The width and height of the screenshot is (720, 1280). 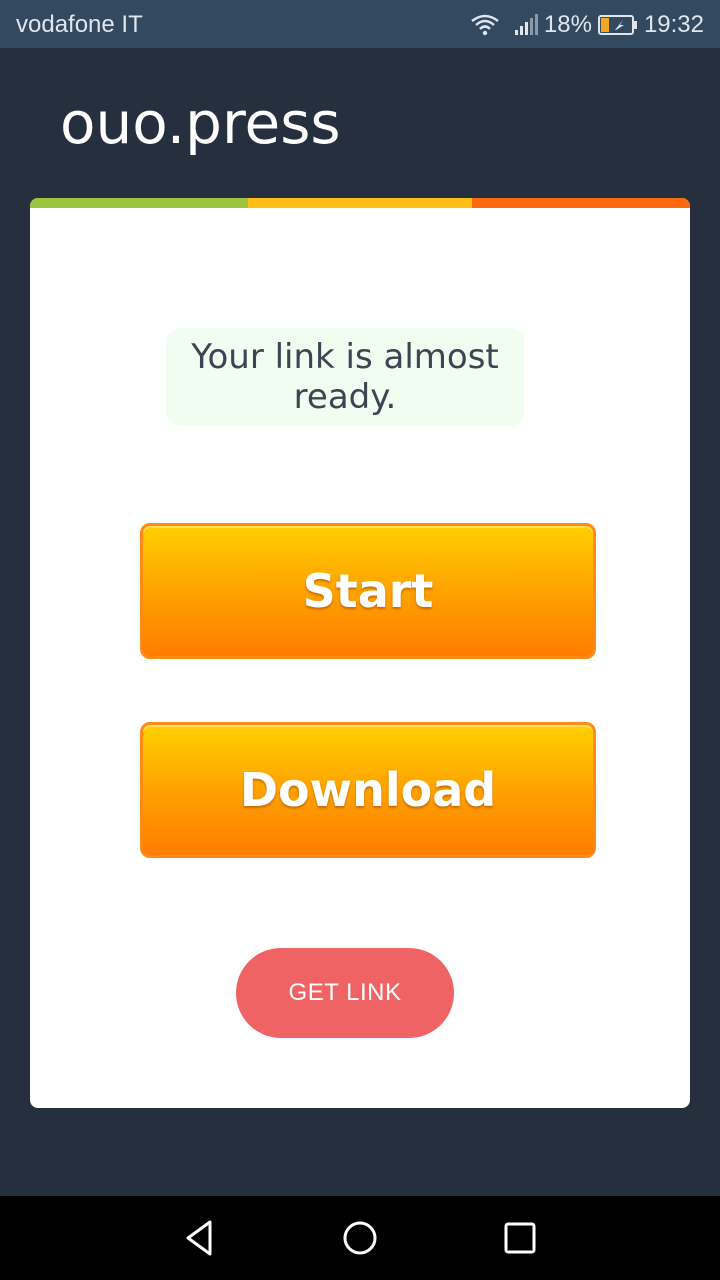 I want to click on status-icons: 18% 19:32, so click(x=587, y=25).